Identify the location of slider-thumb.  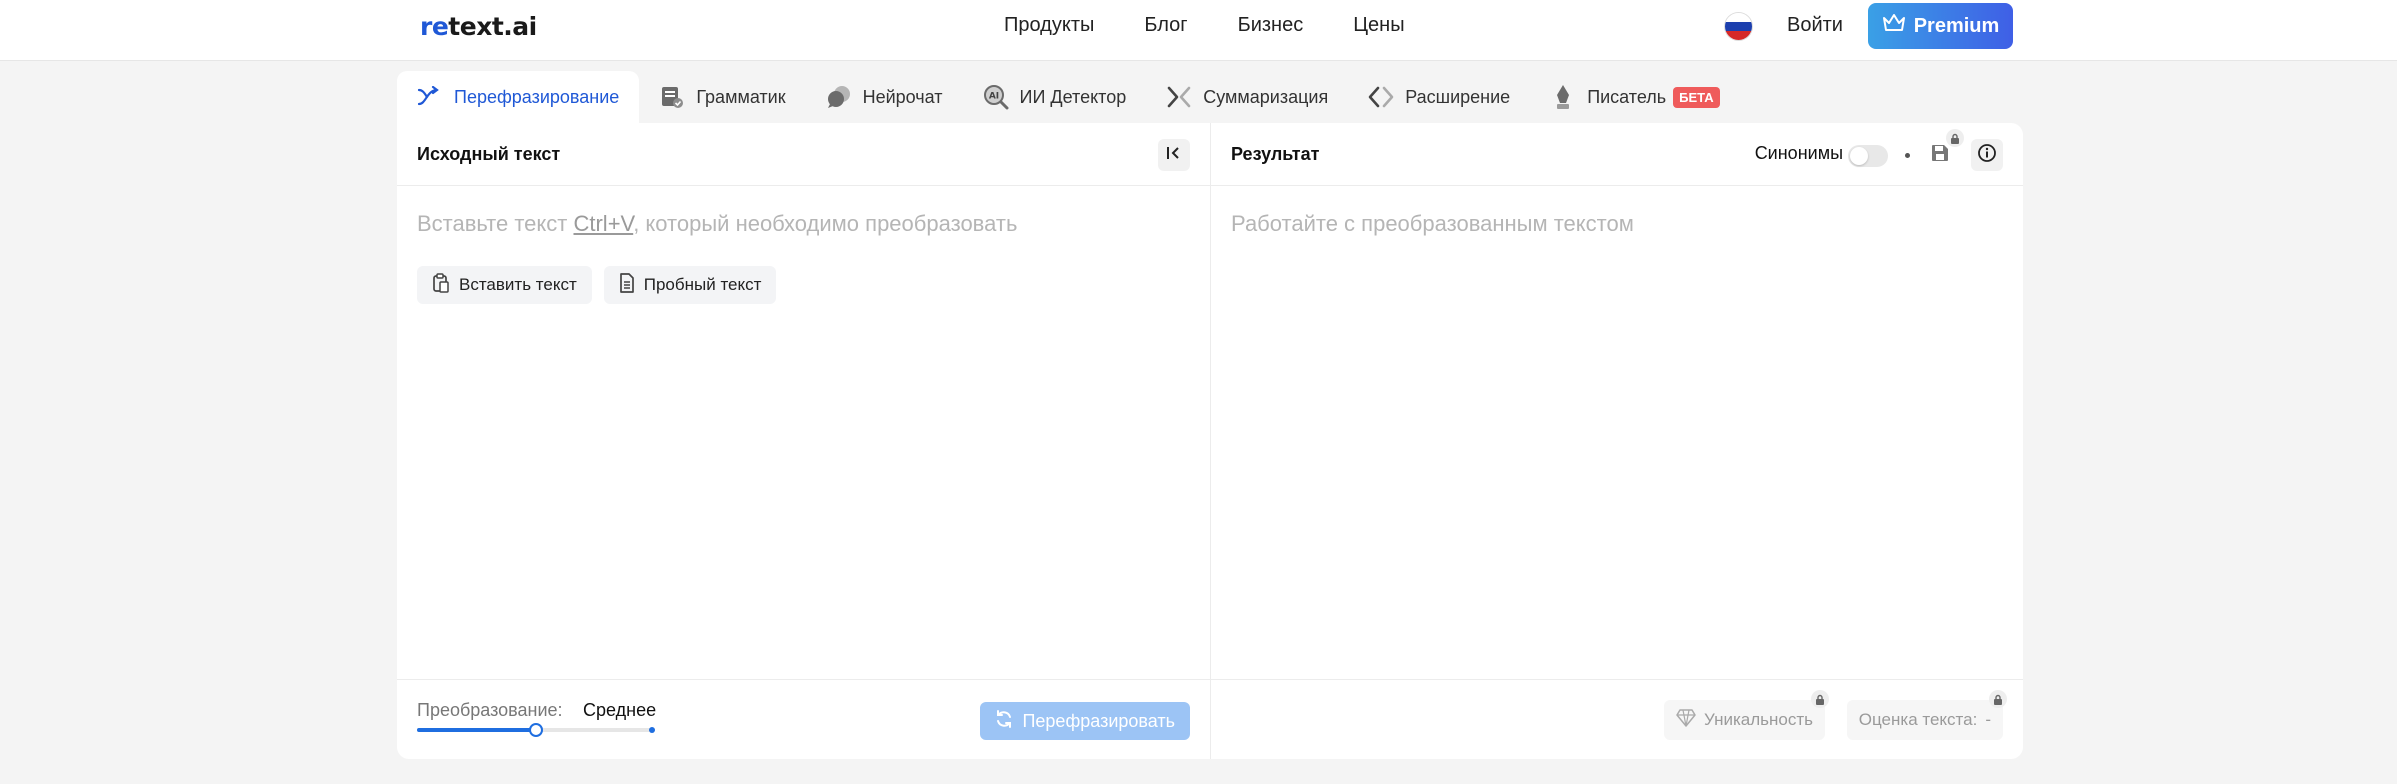
(536, 730).